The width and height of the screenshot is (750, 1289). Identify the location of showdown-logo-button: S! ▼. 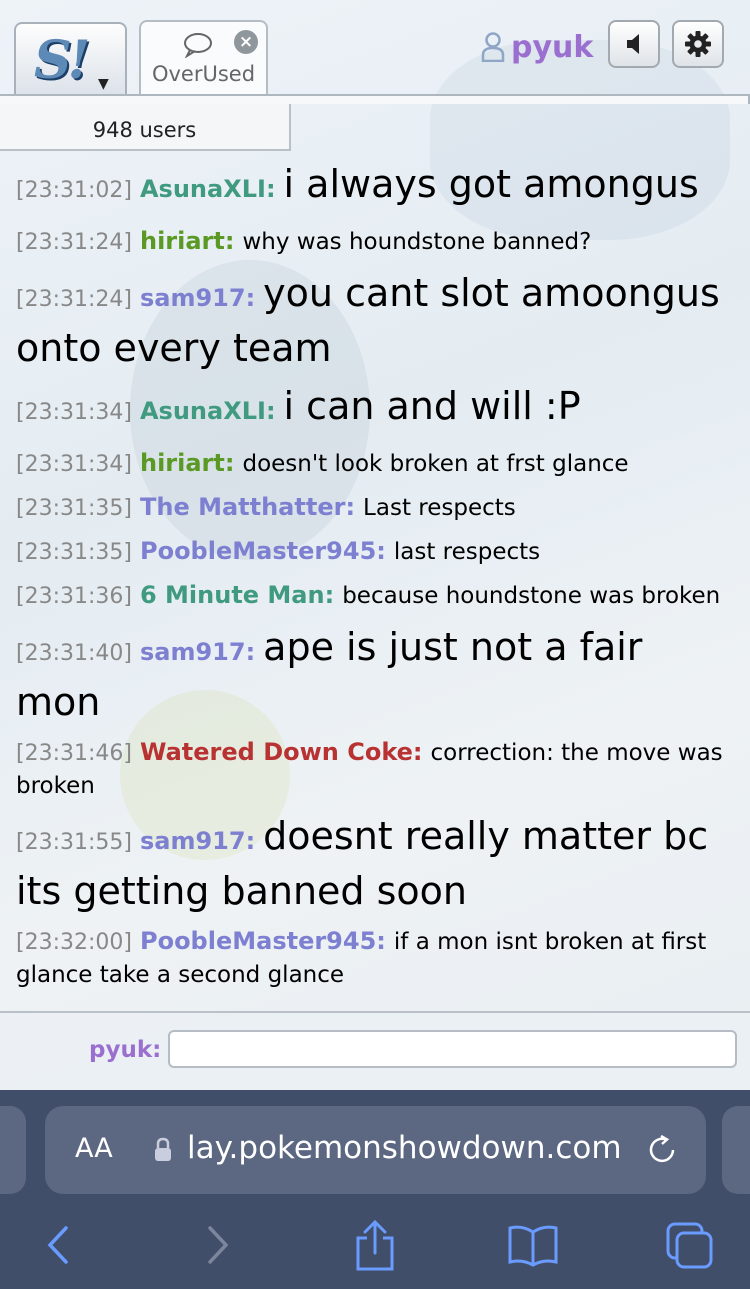
(70, 58).